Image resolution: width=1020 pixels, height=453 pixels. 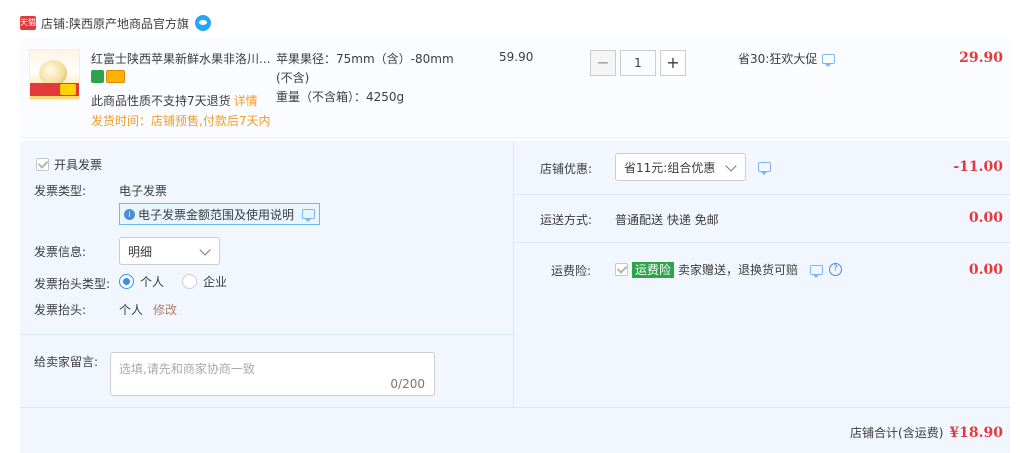 I want to click on discount-comment-icon, so click(x=764, y=168).